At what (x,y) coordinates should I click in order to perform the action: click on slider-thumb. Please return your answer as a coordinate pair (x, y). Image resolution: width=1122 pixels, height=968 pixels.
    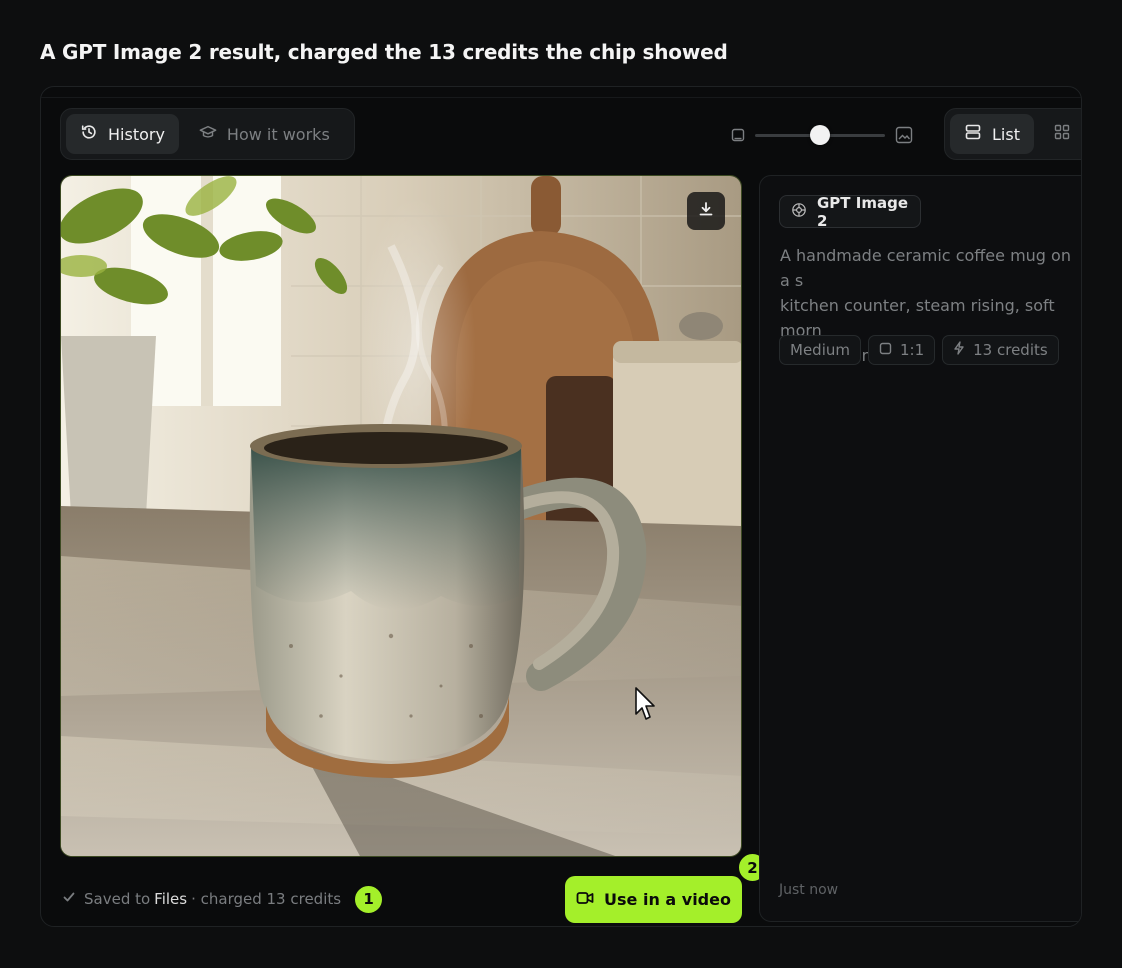
    Looking at the image, I should click on (820, 134).